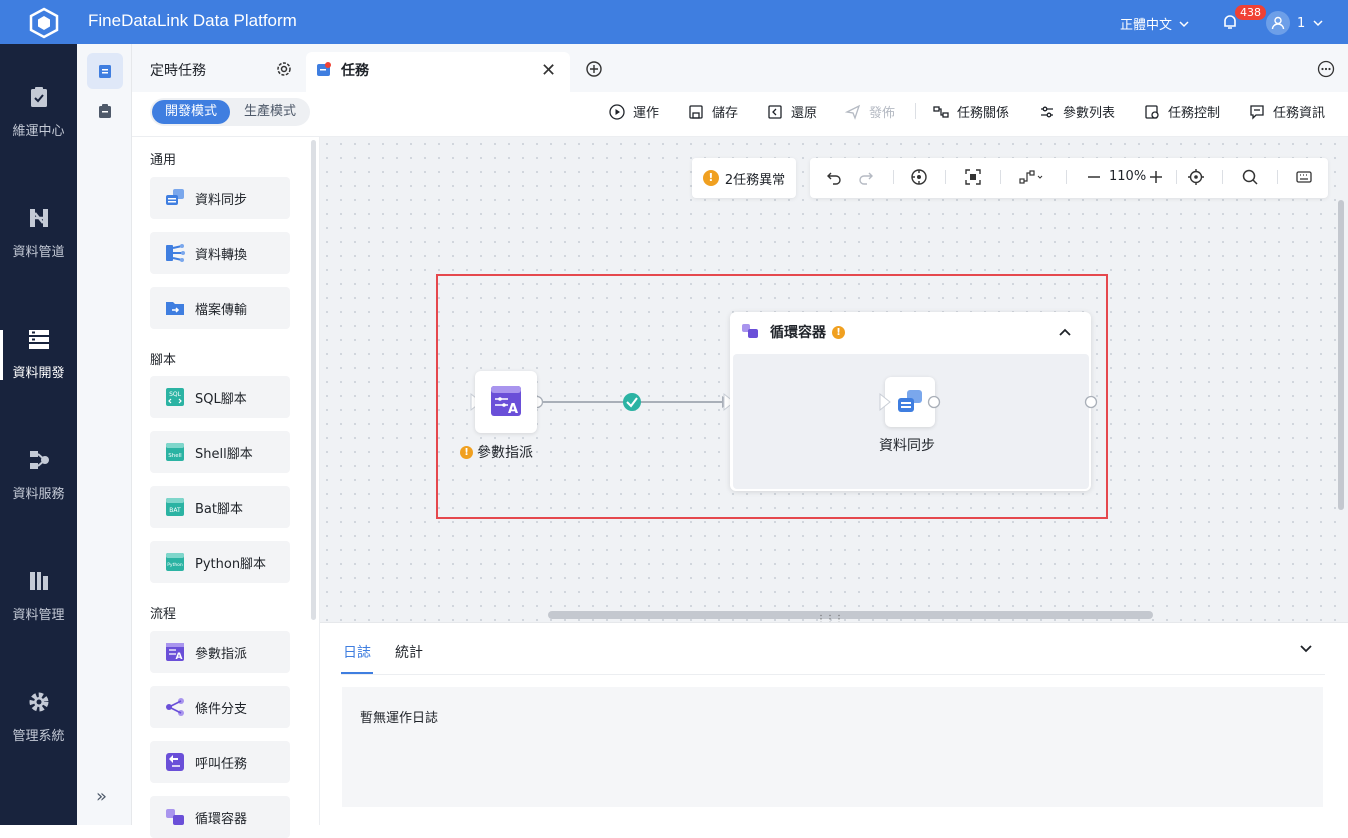  I want to click on node-label: 資料同步, so click(221, 200).